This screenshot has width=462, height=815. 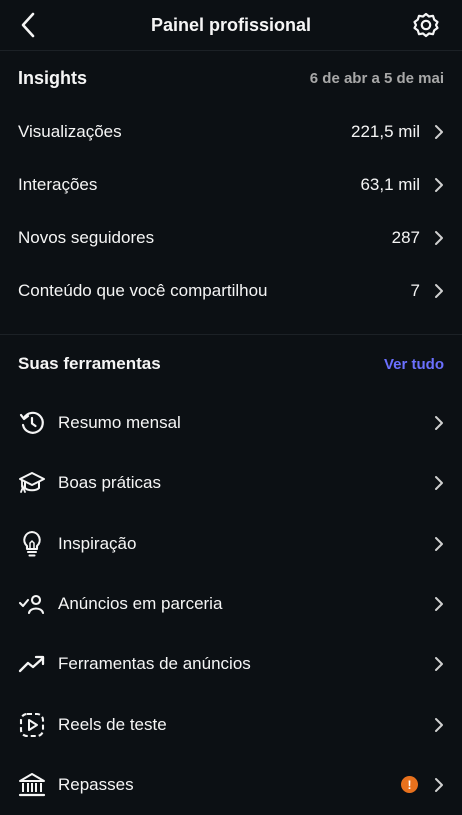 I want to click on metric-label: Visualizações, so click(x=70, y=131).